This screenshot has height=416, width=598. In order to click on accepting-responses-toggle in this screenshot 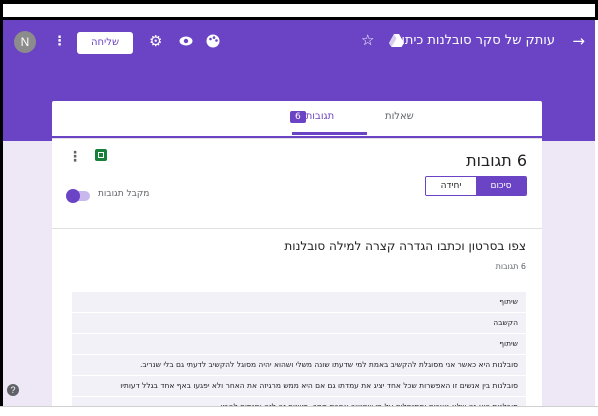, I will do `click(78, 196)`.